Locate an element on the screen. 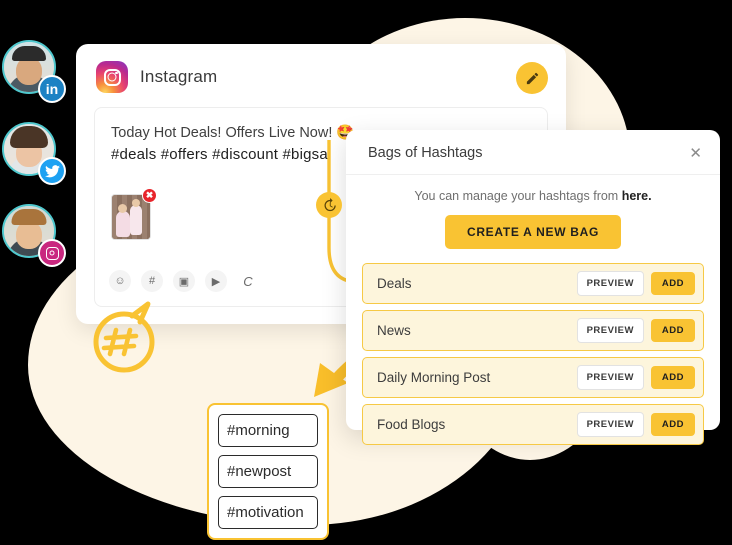 Image resolution: width=732 pixels, height=545 pixels. composer-toolbar: ☺ # ▣ ▶ C is located at coordinates (184, 281).